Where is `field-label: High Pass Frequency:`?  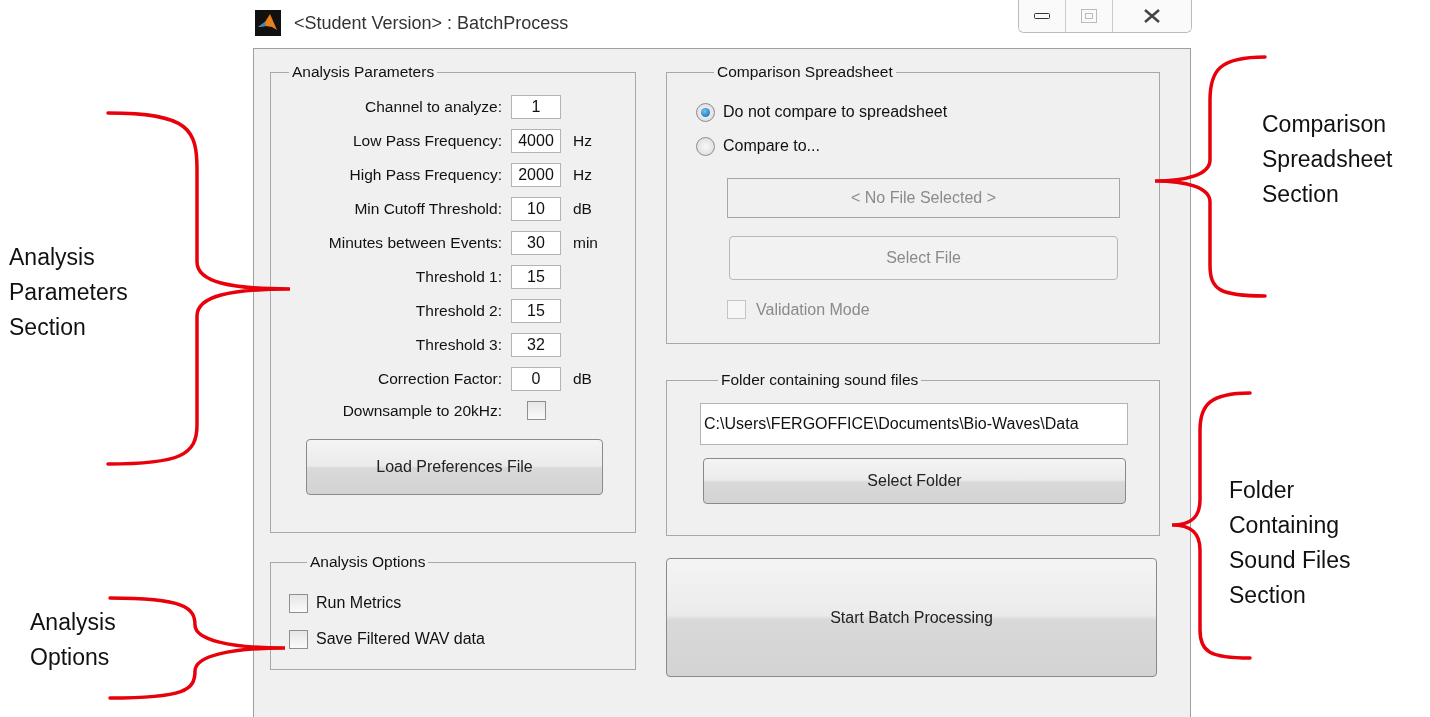
field-label: High Pass Frequency: is located at coordinates (425, 175).